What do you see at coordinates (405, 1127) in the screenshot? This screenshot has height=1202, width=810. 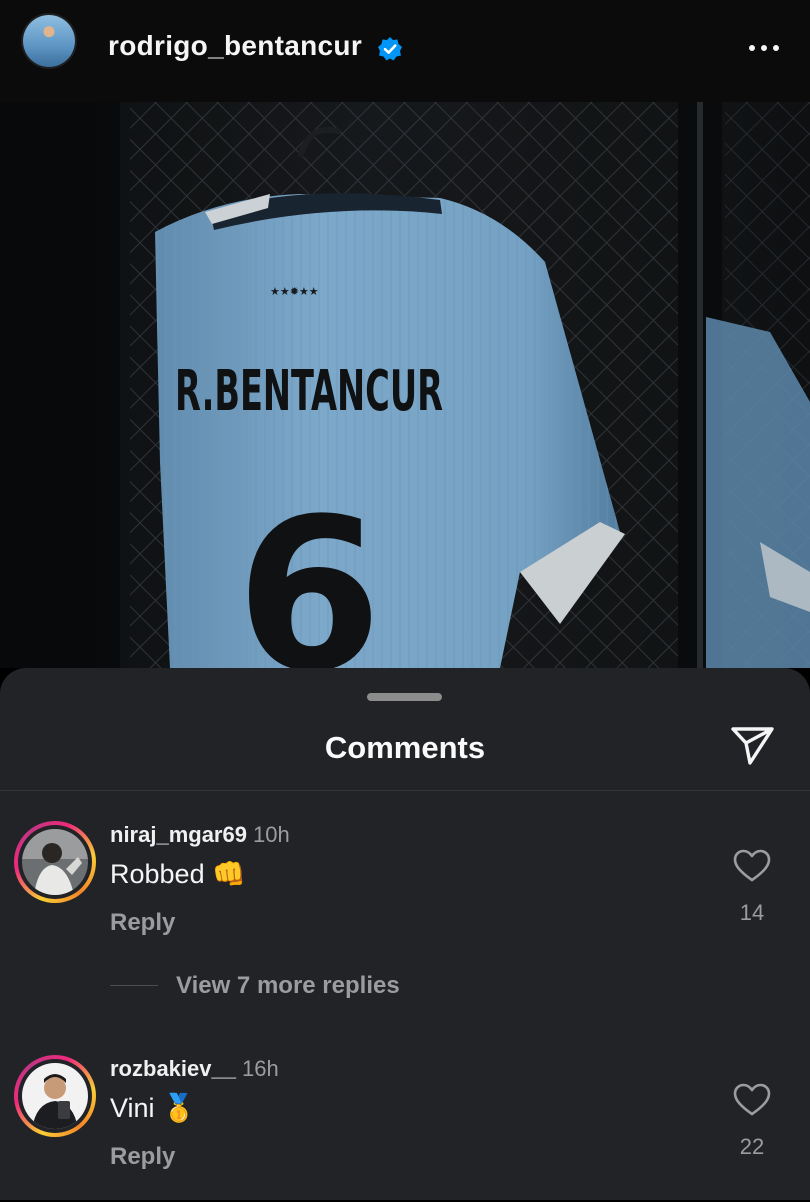 I see `comment-item: rozbakiev__ 16h Vini 🥇 Reply 22` at bounding box center [405, 1127].